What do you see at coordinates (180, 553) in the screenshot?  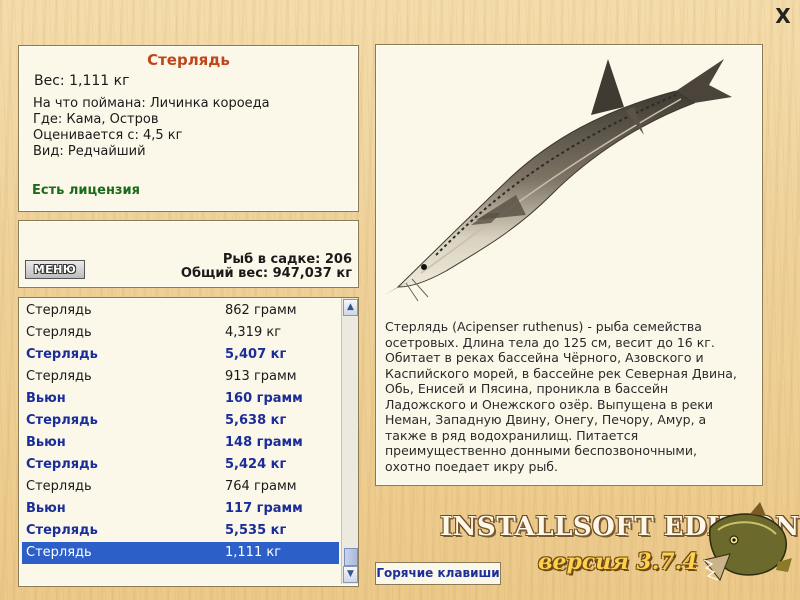 I see `catch-row: Стерлядь 1,111 кг` at bounding box center [180, 553].